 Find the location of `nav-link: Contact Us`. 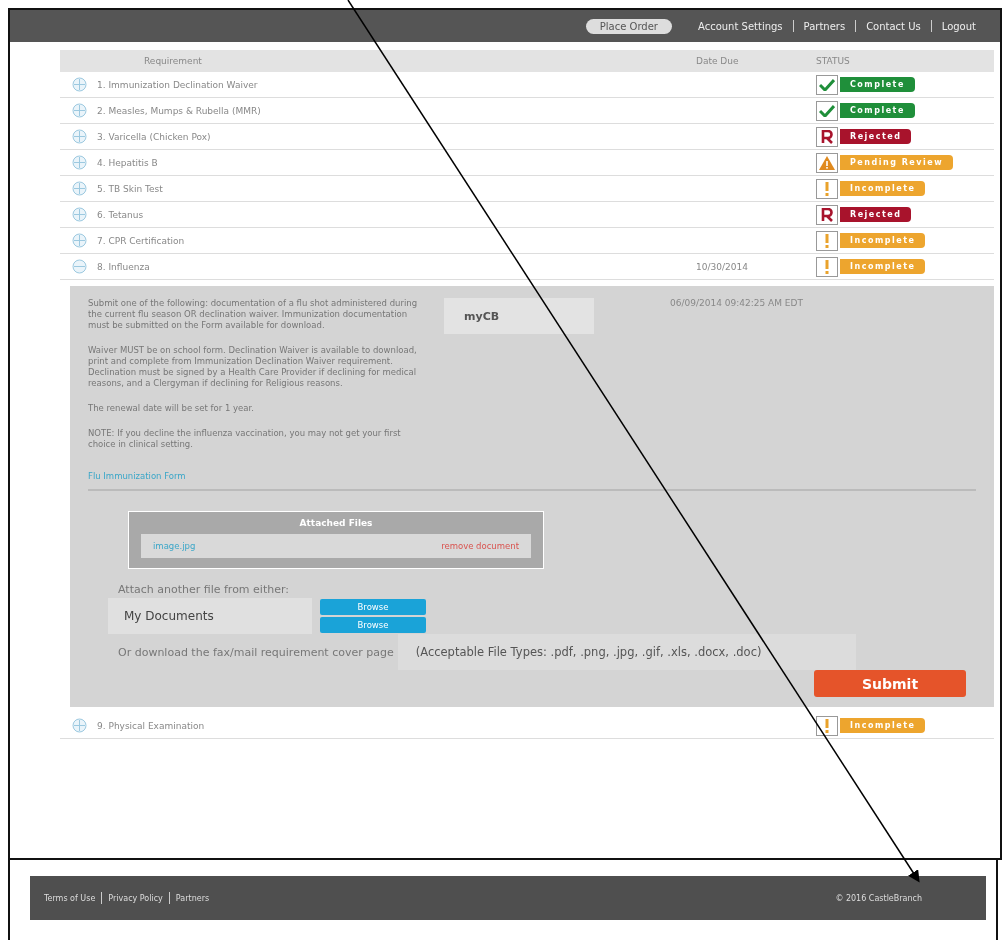

nav-link: Contact Us is located at coordinates (893, 26).